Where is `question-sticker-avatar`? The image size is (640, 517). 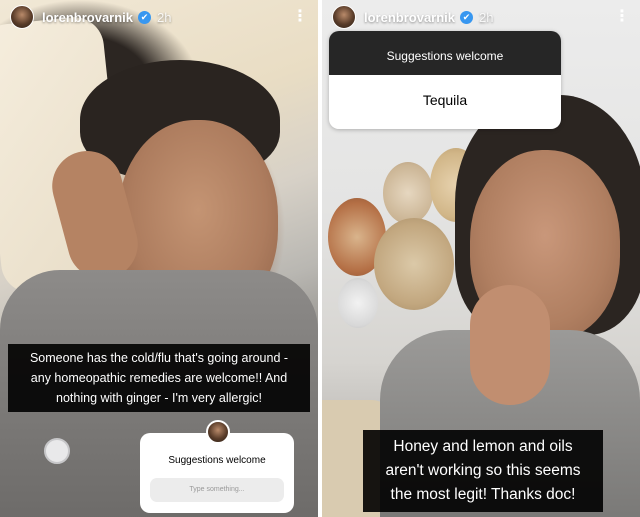
question-sticker-avatar is located at coordinates (218, 432).